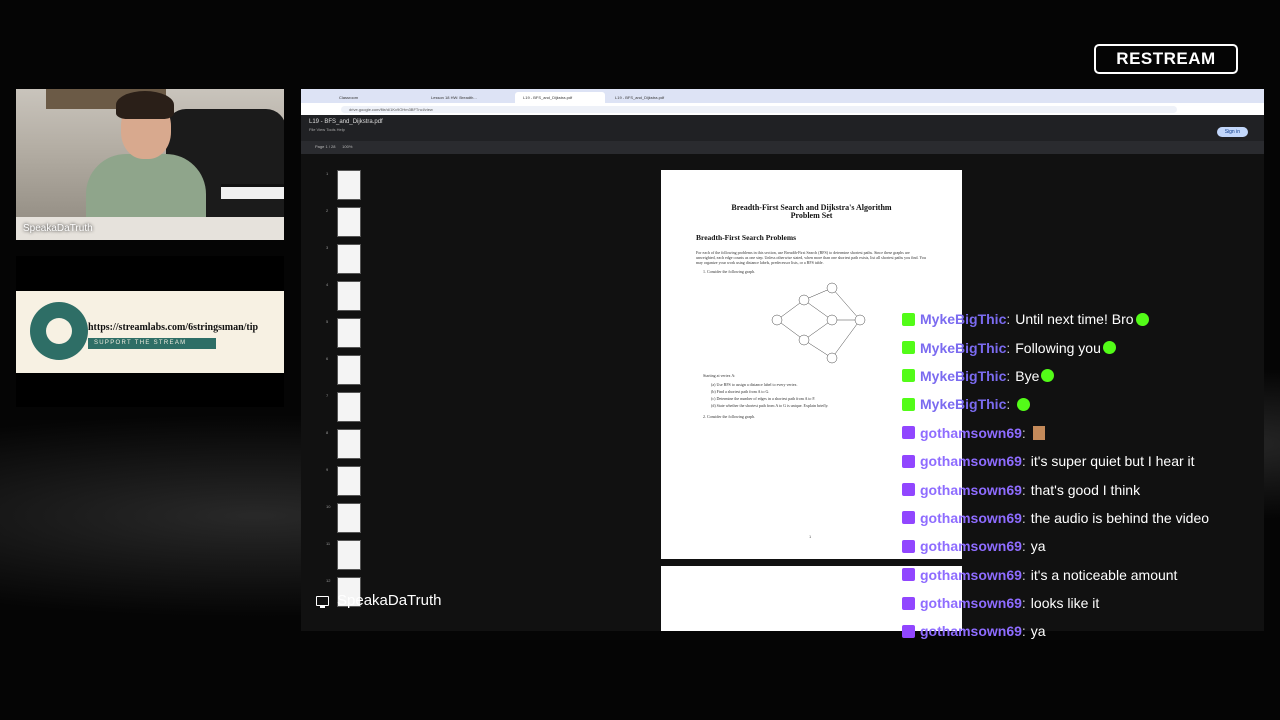 The width and height of the screenshot is (1280, 720). What do you see at coordinates (343, 518) in the screenshot?
I see `page-thumbnail: 10` at bounding box center [343, 518].